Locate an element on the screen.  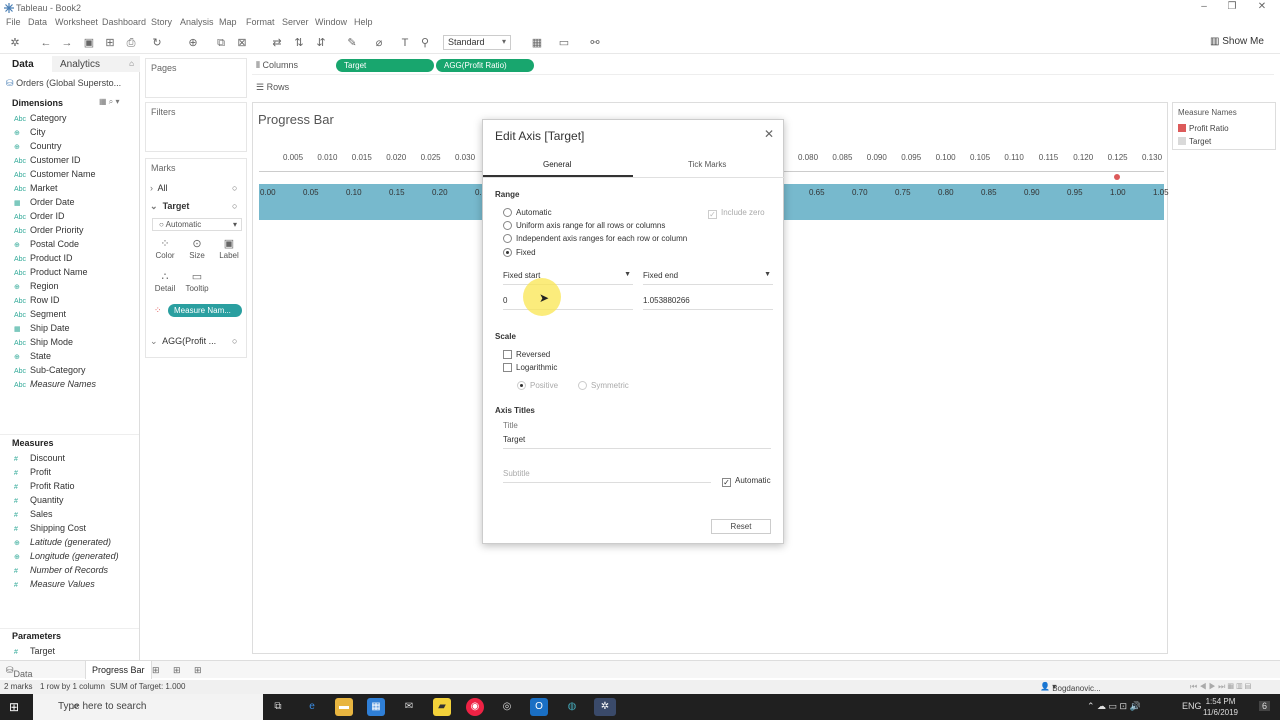
measure-item: # Sales is located at coordinates (33, 514).